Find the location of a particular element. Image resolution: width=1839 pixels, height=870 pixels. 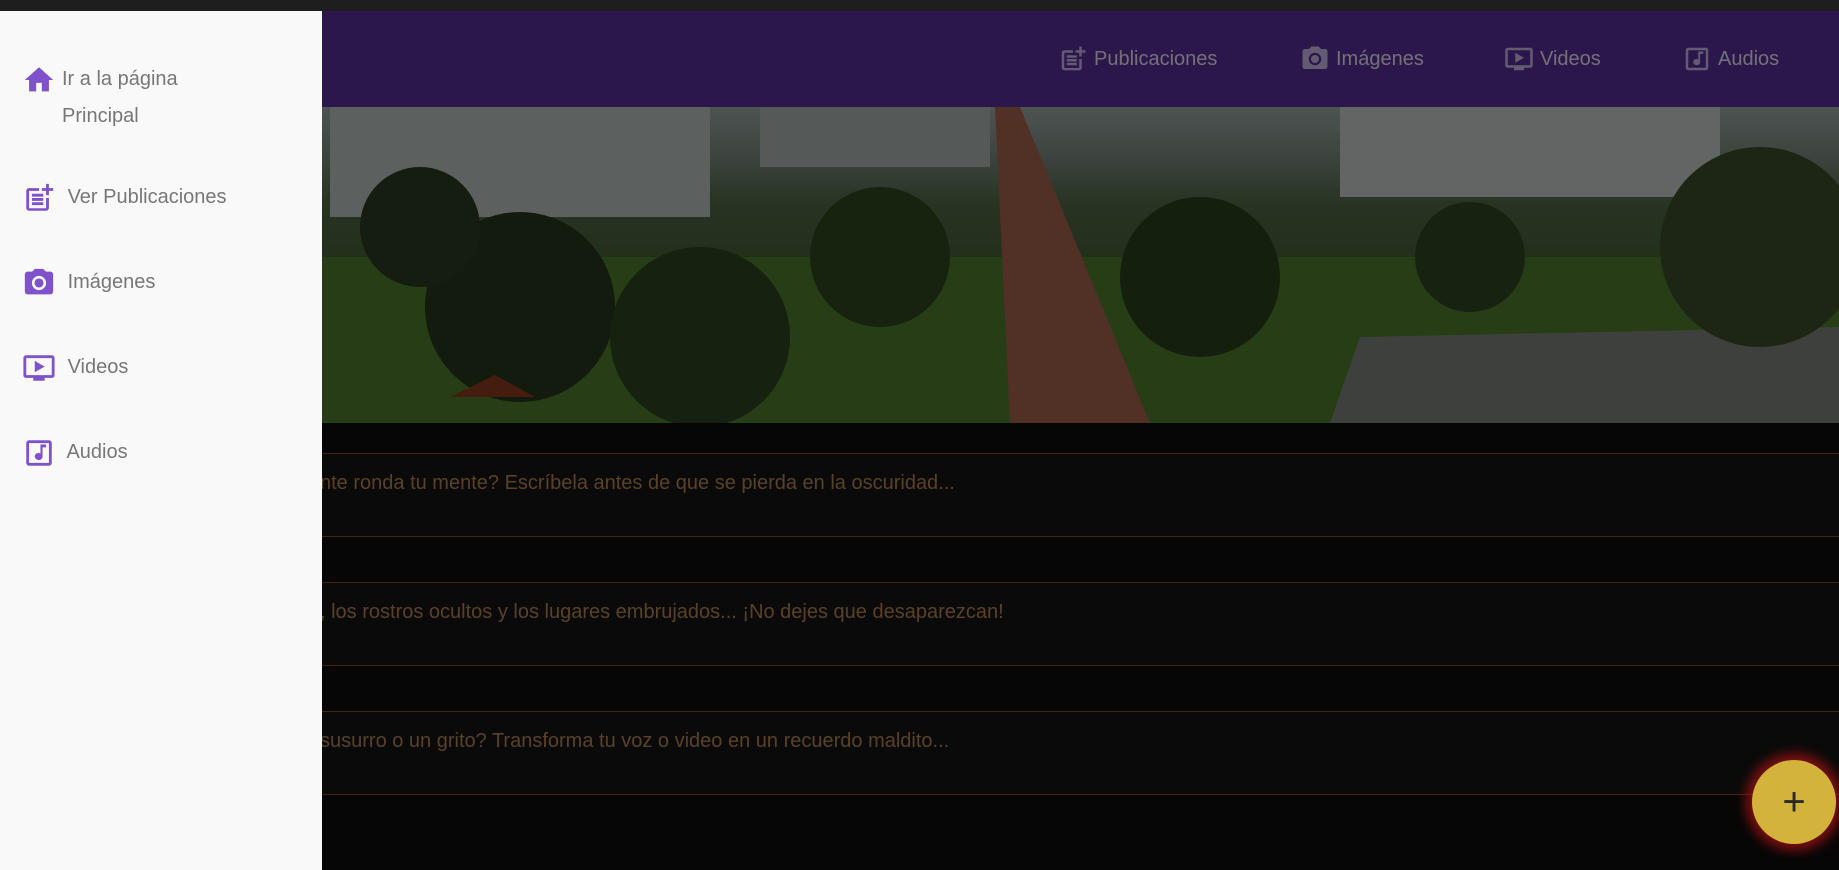

music-note-icon is located at coordinates (39, 452).